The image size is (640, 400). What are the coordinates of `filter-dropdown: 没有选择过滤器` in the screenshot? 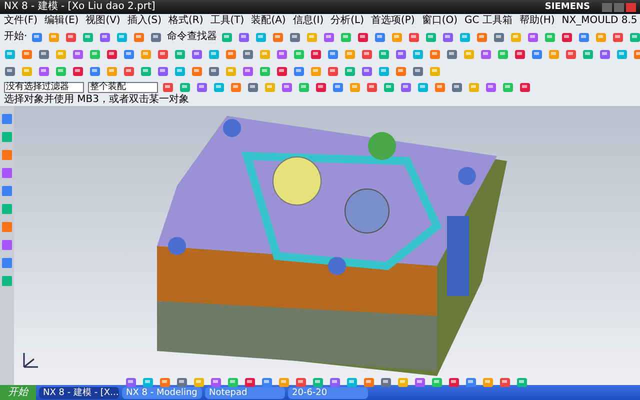 It's located at (44, 87).